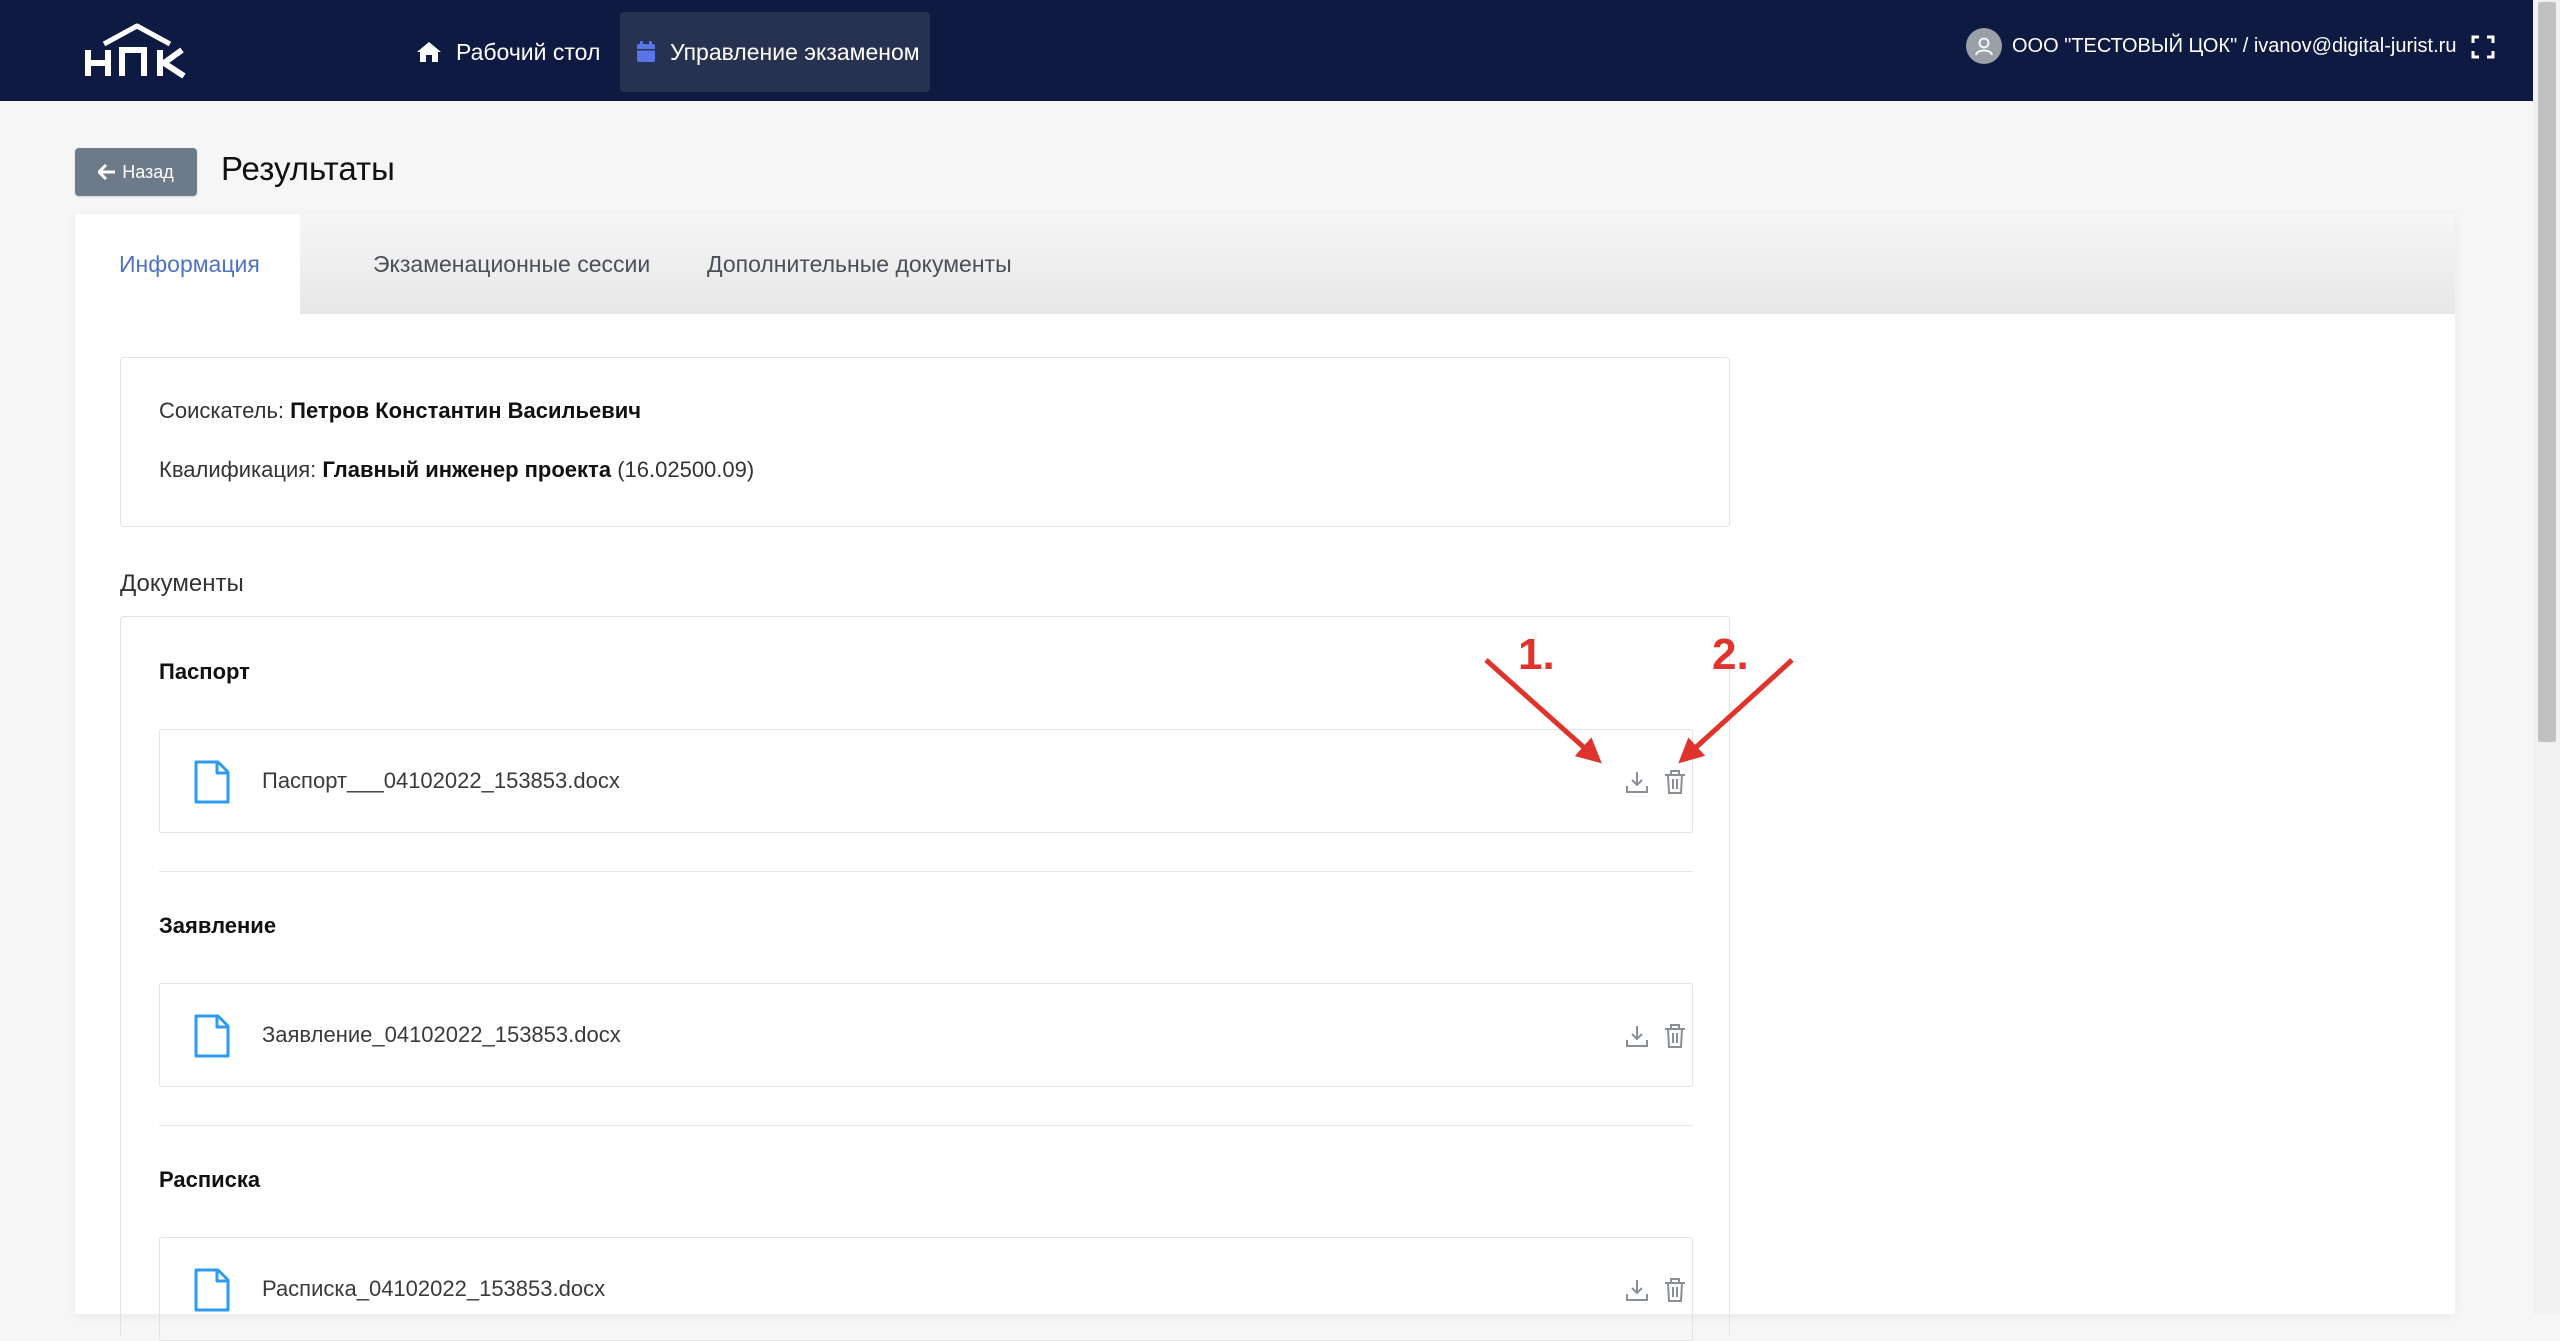 The width and height of the screenshot is (2560, 1341). I want to click on qualification-value: Главный инженер проекта, so click(467, 469).